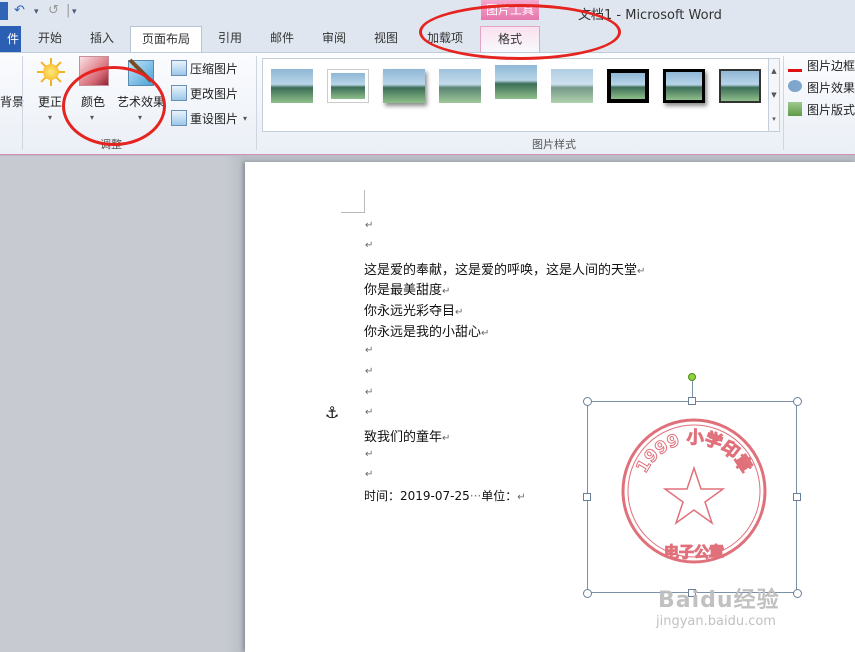 The height and width of the screenshot is (652, 855). I want to click on resize-handle-top-right, so click(797, 401).